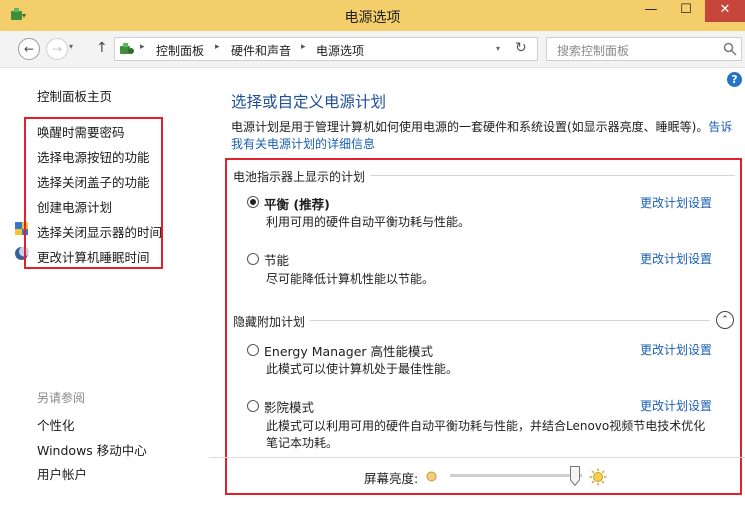 Image resolution: width=745 pixels, height=509 pixels. Describe the element at coordinates (651, 11) in the screenshot. I see `minimize-button: —` at that location.